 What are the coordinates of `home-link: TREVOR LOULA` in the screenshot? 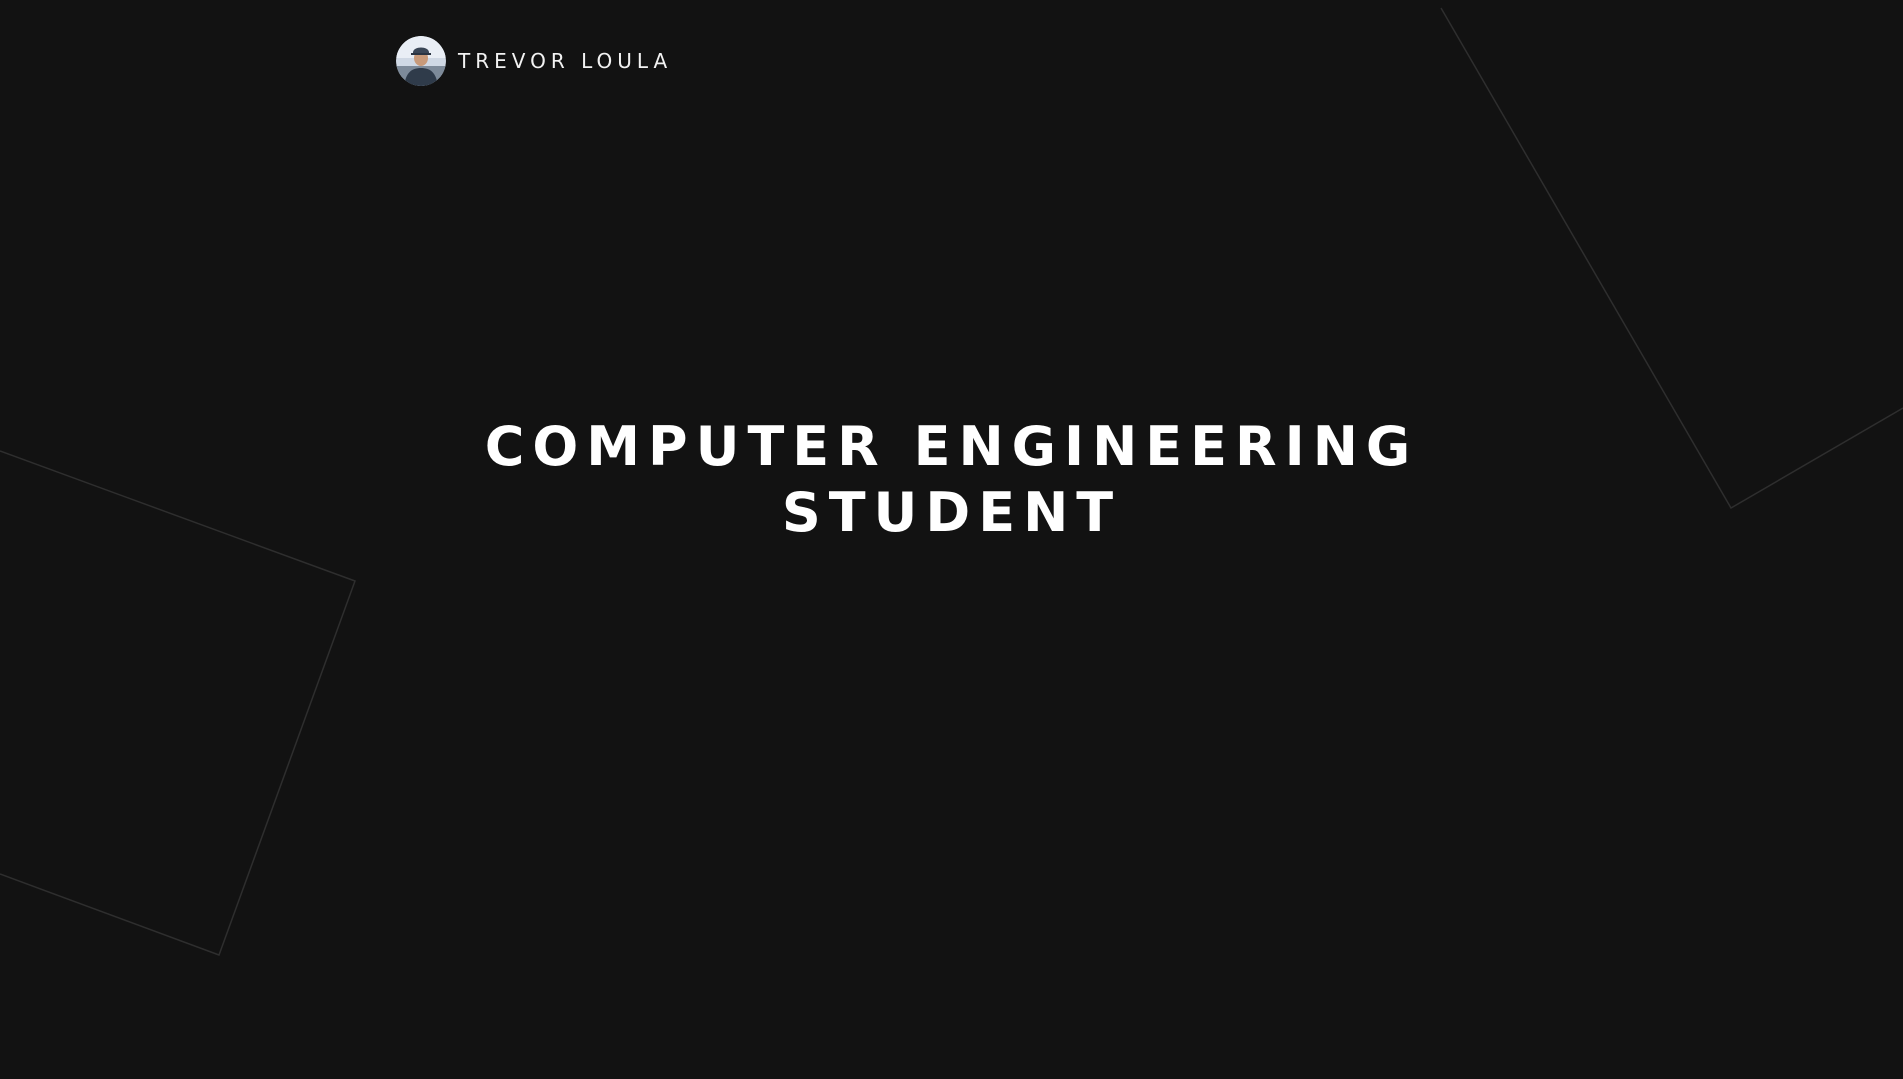 It's located at (534, 61).